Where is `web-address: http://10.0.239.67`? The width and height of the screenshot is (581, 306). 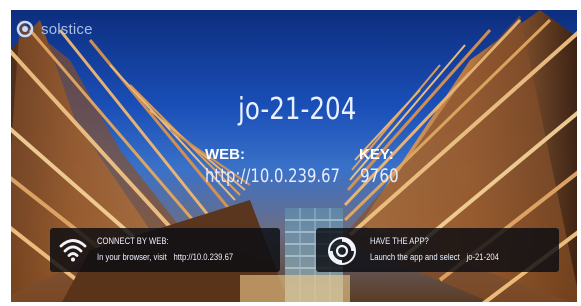 web-address: http://10.0.239.67 is located at coordinates (272, 176).